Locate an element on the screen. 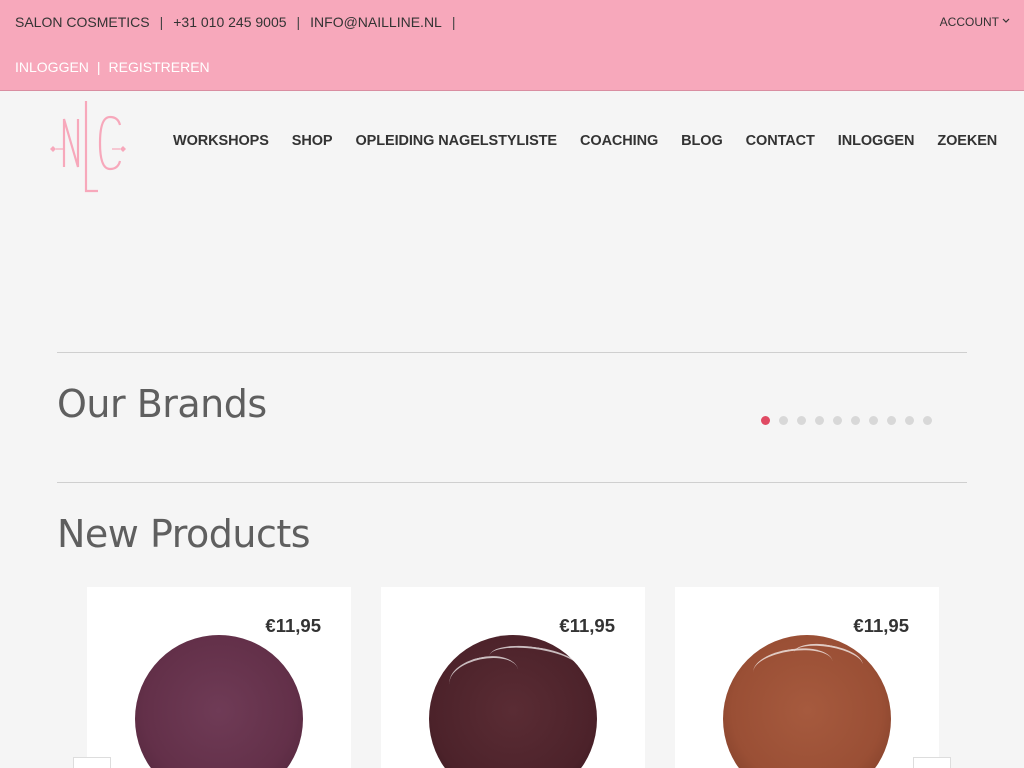  brands-title: Our Brands is located at coordinates (162, 404).